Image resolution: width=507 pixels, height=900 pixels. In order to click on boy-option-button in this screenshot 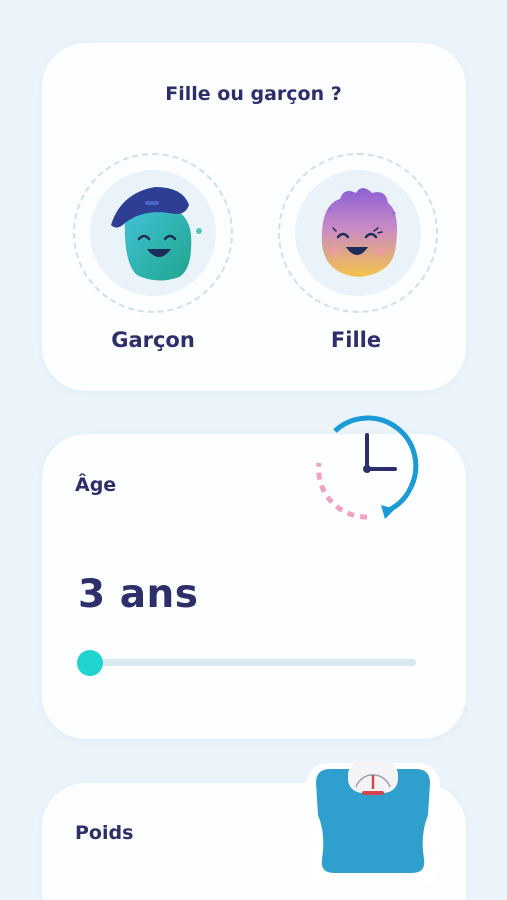, I will do `click(153, 233)`.